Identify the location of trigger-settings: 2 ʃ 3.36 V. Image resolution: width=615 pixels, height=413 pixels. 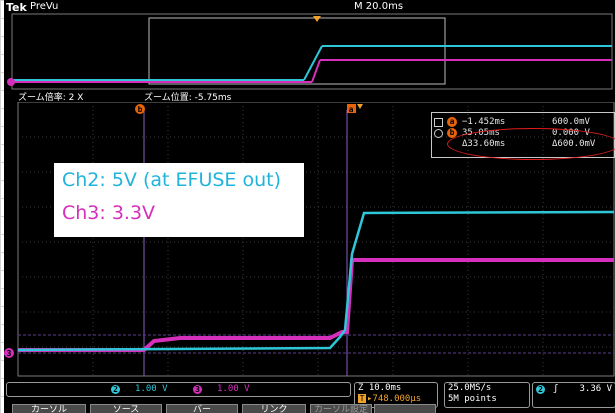
(573, 395).